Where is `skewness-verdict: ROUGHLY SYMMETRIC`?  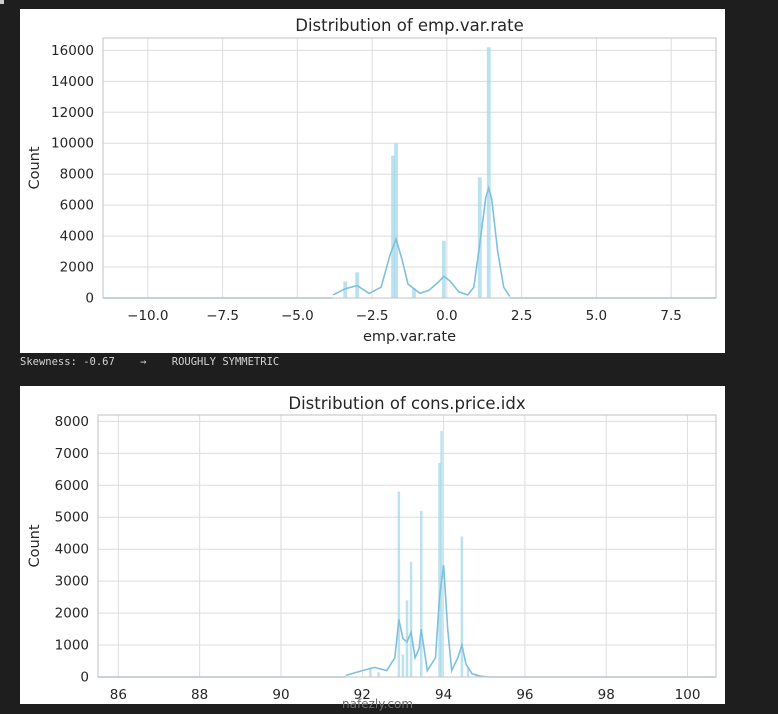 skewness-verdict: ROUGHLY SYMMETRIC is located at coordinates (225, 362).